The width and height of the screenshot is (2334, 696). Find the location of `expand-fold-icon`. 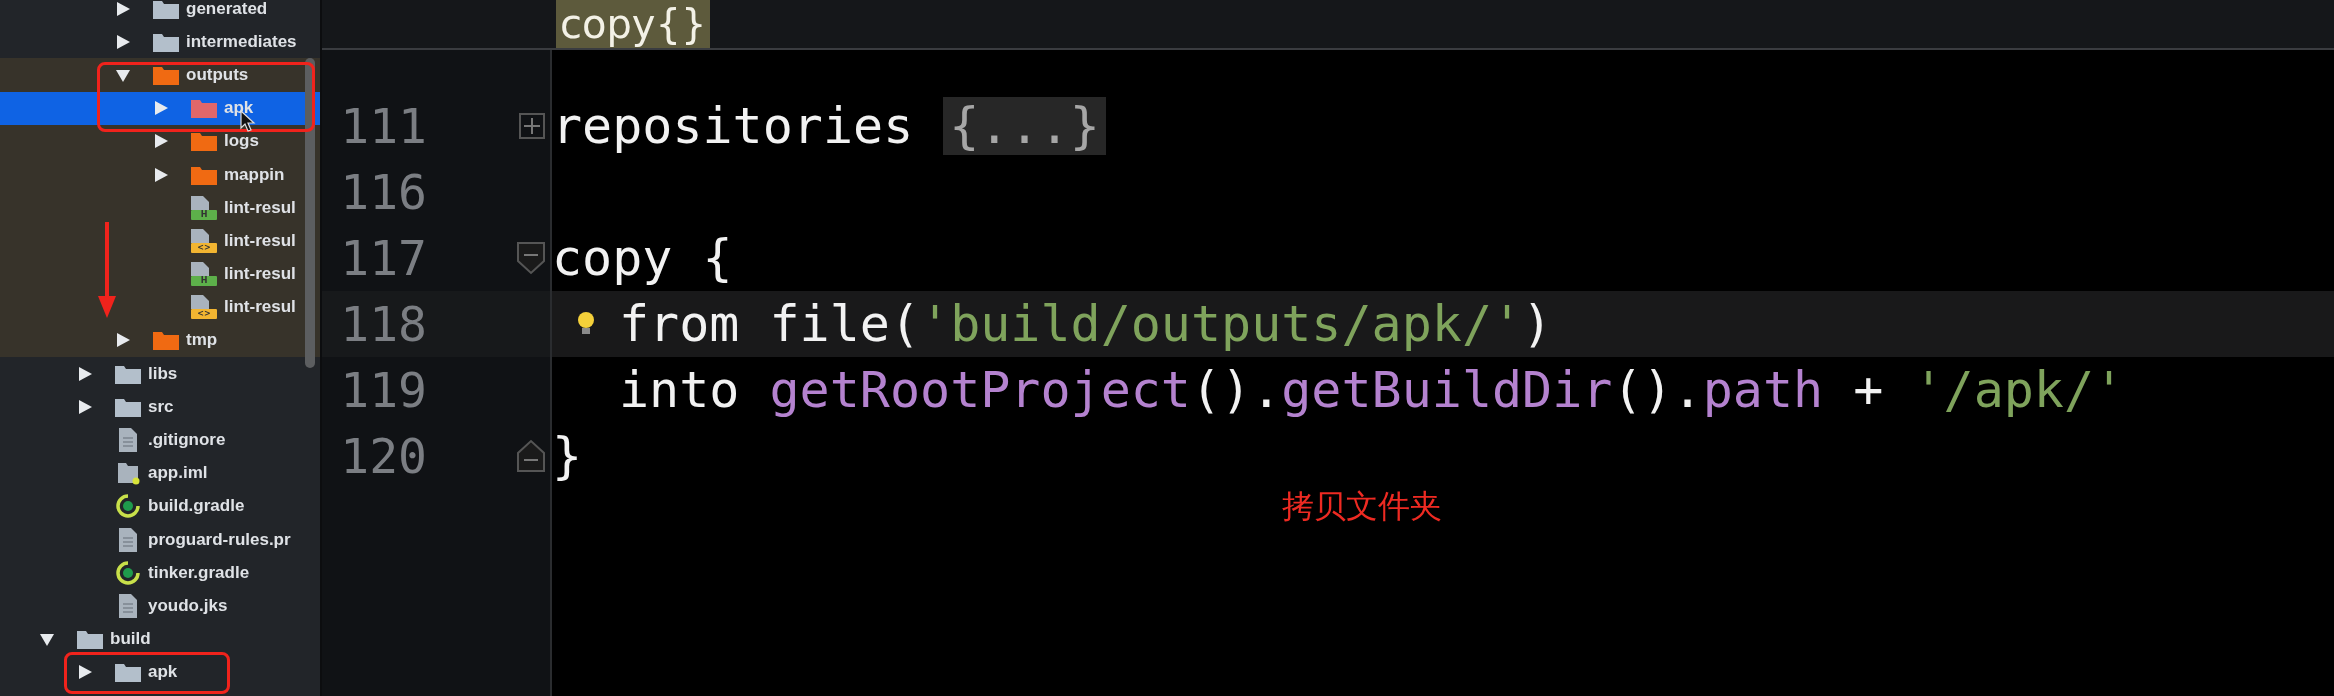

expand-fold-icon is located at coordinates (532, 126).